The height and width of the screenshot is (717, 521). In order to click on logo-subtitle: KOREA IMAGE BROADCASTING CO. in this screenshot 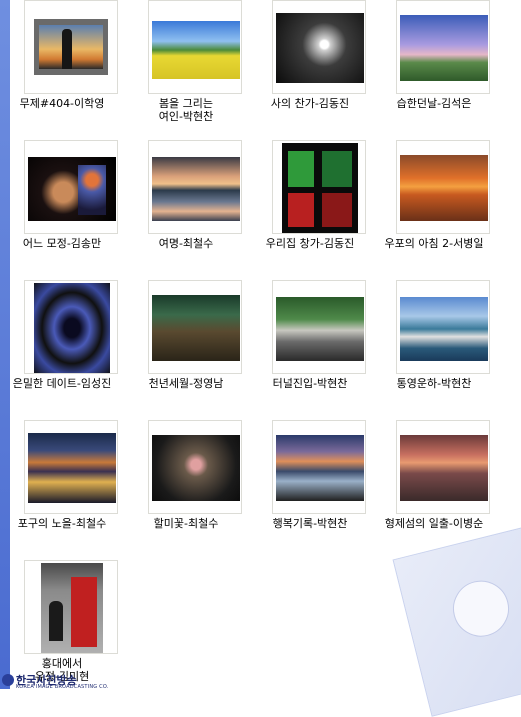, I will do `click(62, 687)`.